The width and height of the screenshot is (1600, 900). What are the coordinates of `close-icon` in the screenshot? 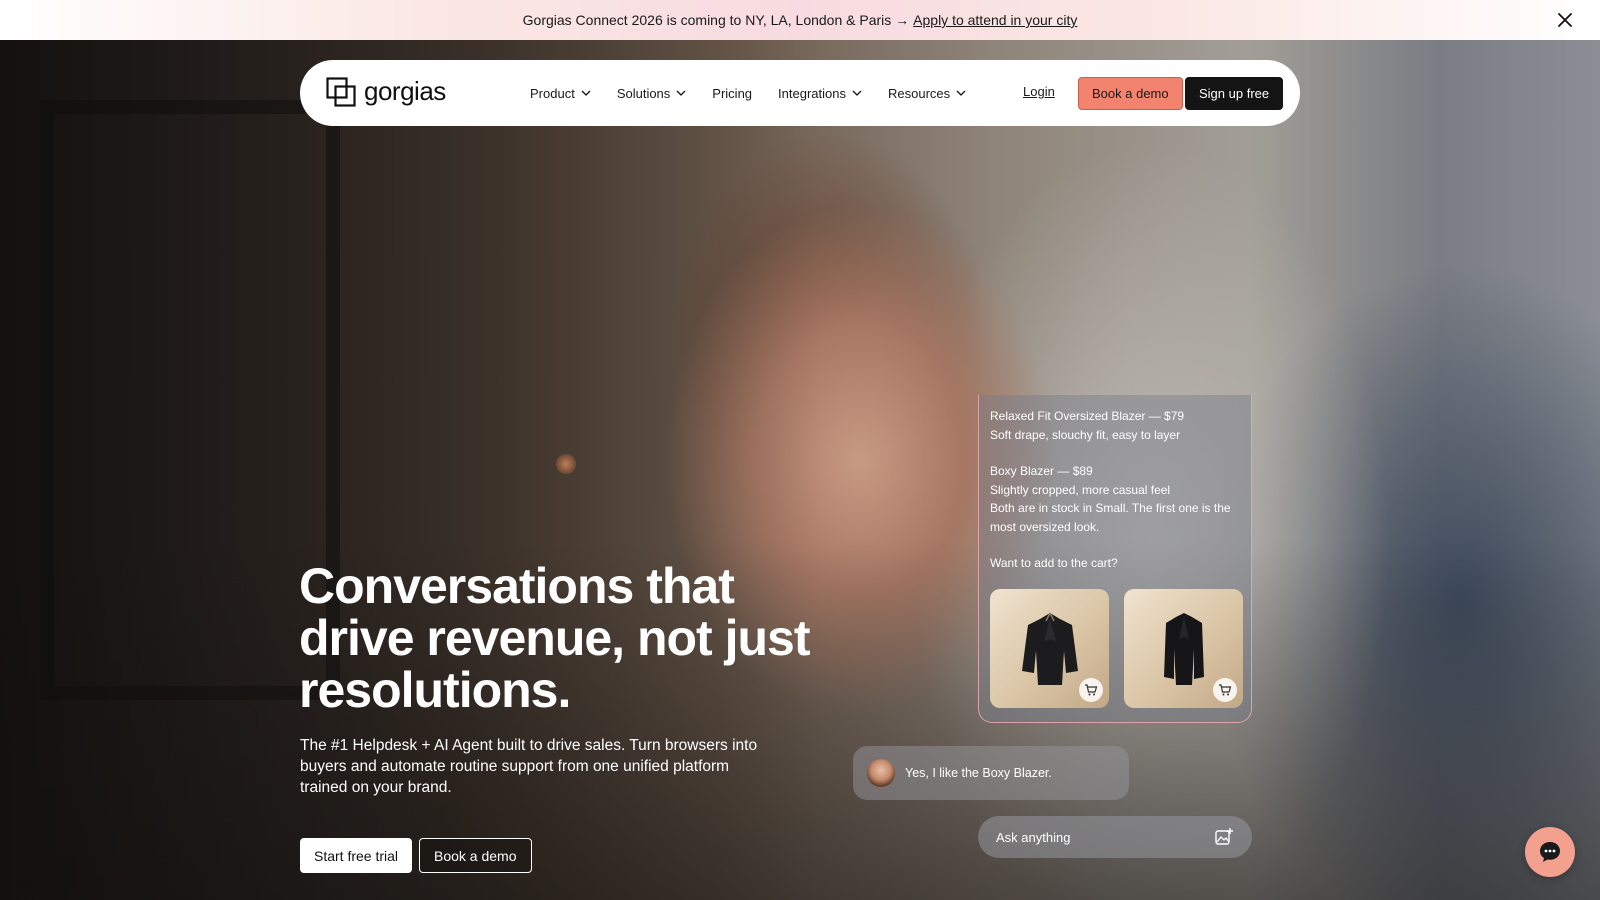 It's located at (1565, 20).